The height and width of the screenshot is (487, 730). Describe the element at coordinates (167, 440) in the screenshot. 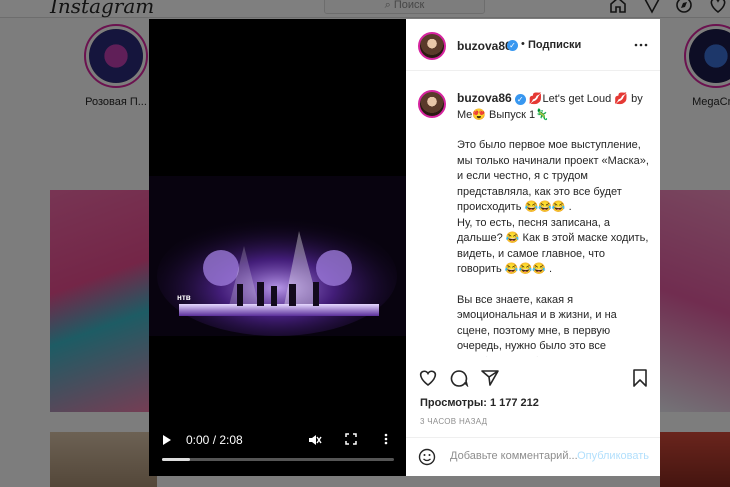

I see `play-icon` at that location.